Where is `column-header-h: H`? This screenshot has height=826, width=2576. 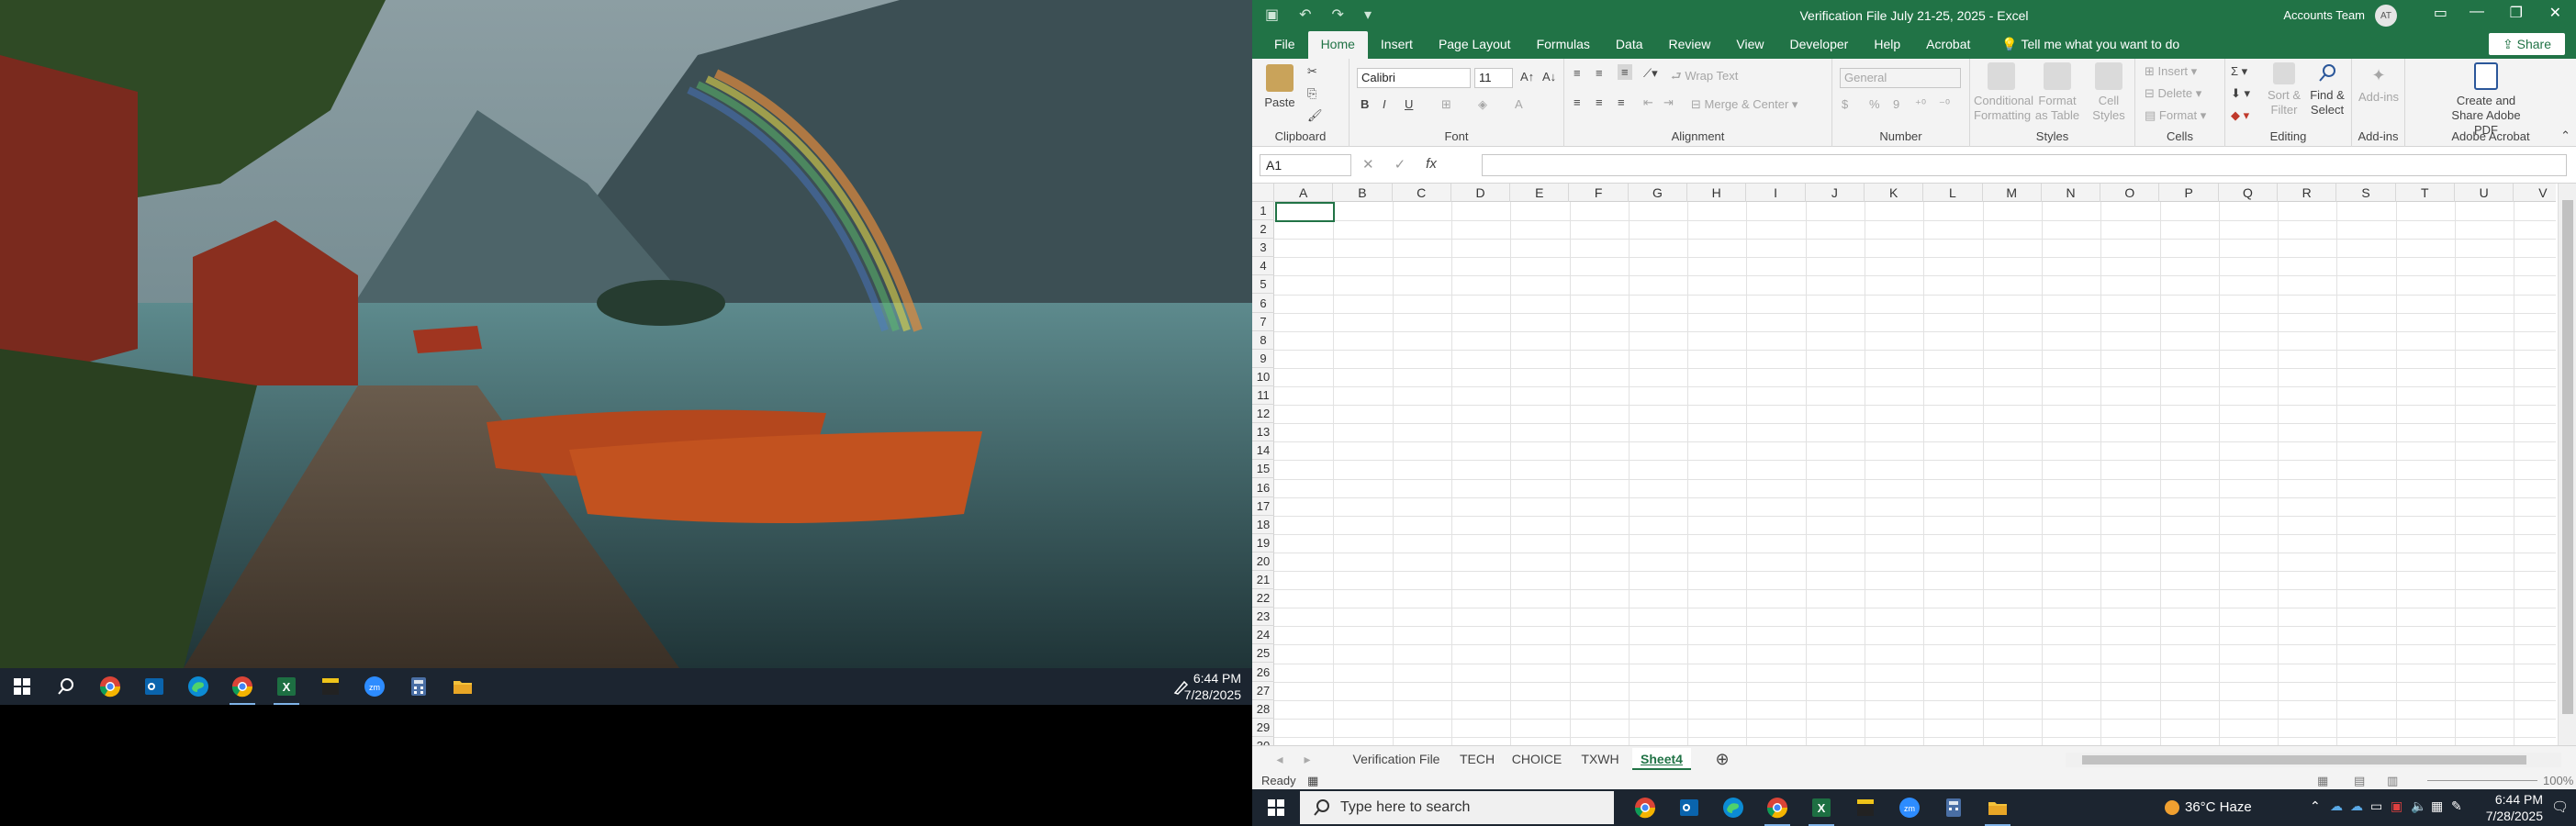
column-header-h: H is located at coordinates (1717, 193).